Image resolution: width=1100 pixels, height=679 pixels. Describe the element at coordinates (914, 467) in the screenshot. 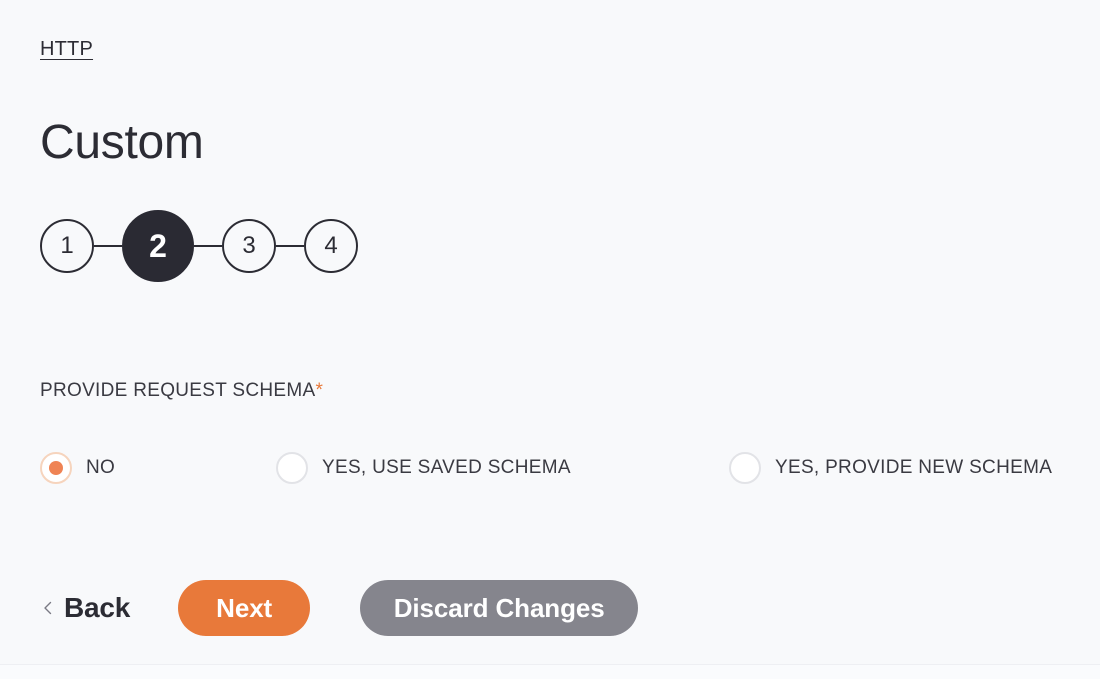

I see `radio-label-yes-provide-new-schema: YES, PROVIDE NEW SCHEMA` at that location.